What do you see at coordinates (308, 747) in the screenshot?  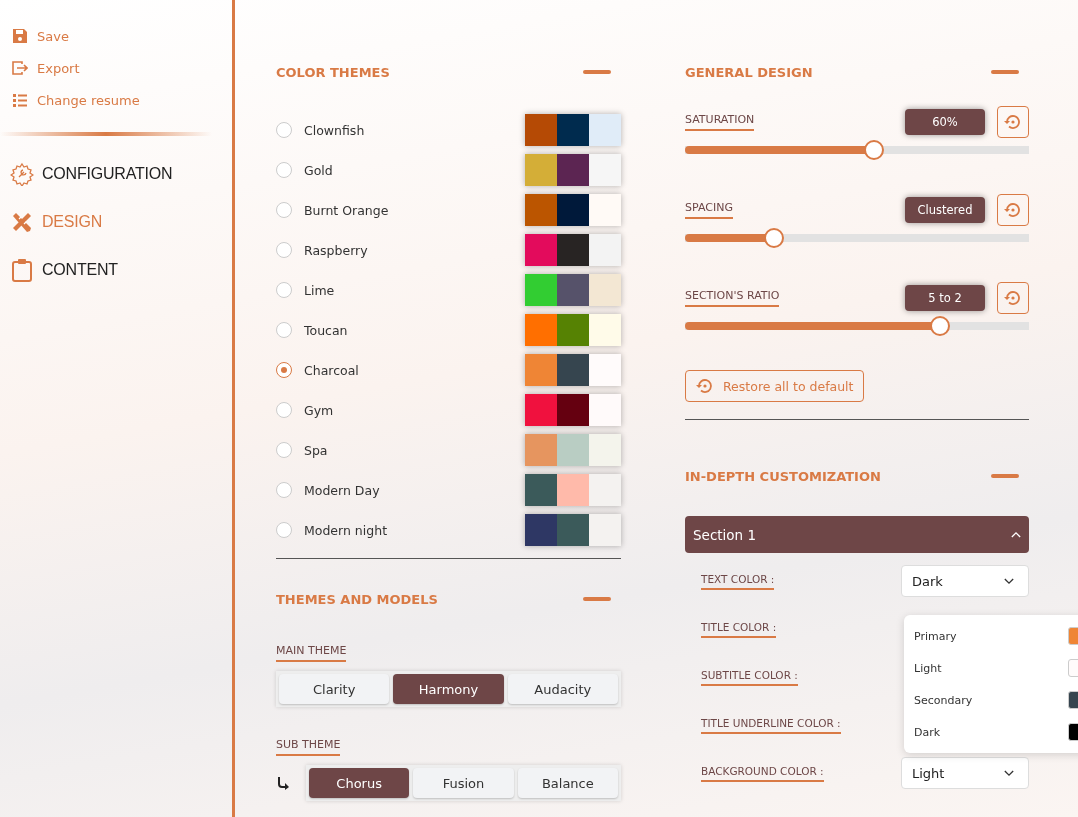 I see `field-label: SUB THEME` at bounding box center [308, 747].